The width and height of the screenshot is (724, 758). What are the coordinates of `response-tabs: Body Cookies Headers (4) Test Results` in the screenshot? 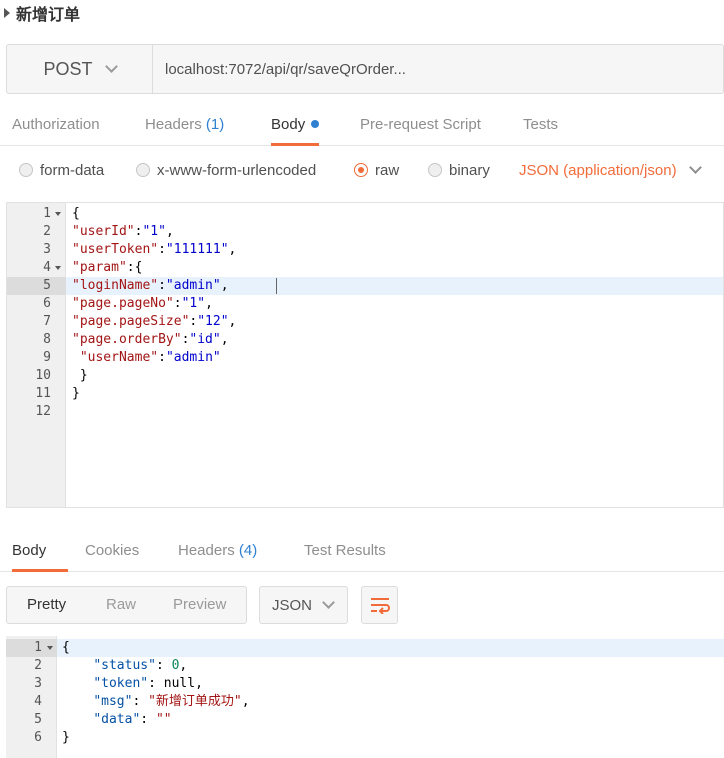 It's located at (362, 552).